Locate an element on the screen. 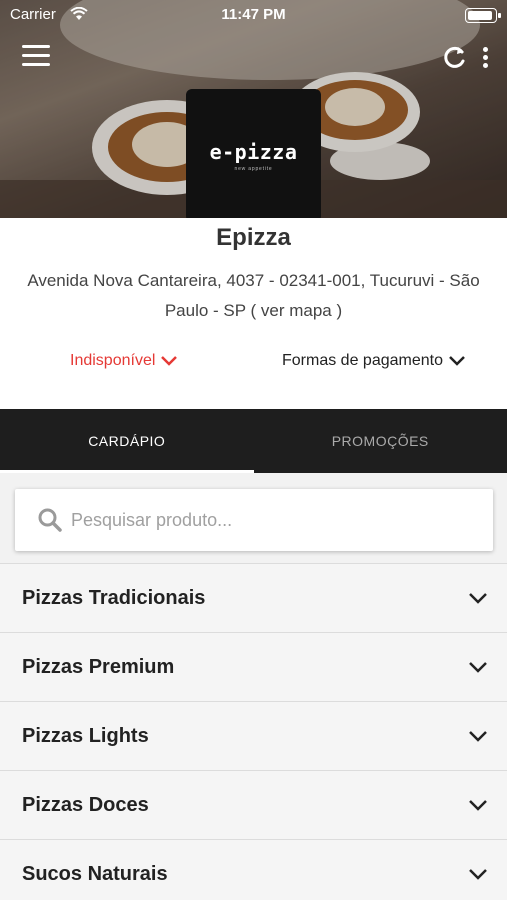 The width and height of the screenshot is (507, 900). hamburger-icon is located at coordinates (36, 56).